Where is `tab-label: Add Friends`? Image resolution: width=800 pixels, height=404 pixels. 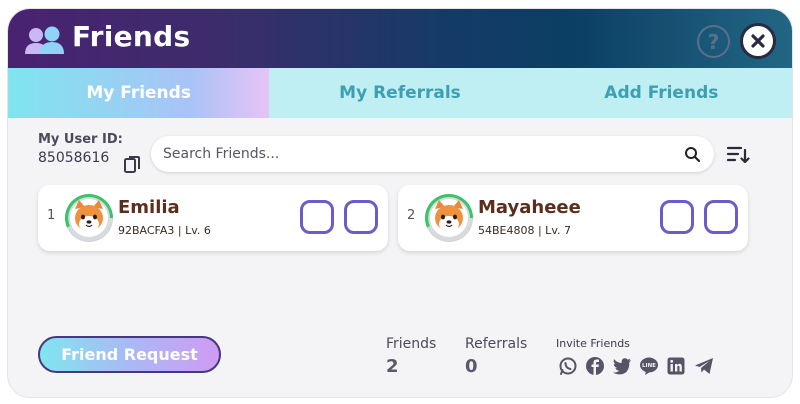 tab-label: Add Friends is located at coordinates (661, 93).